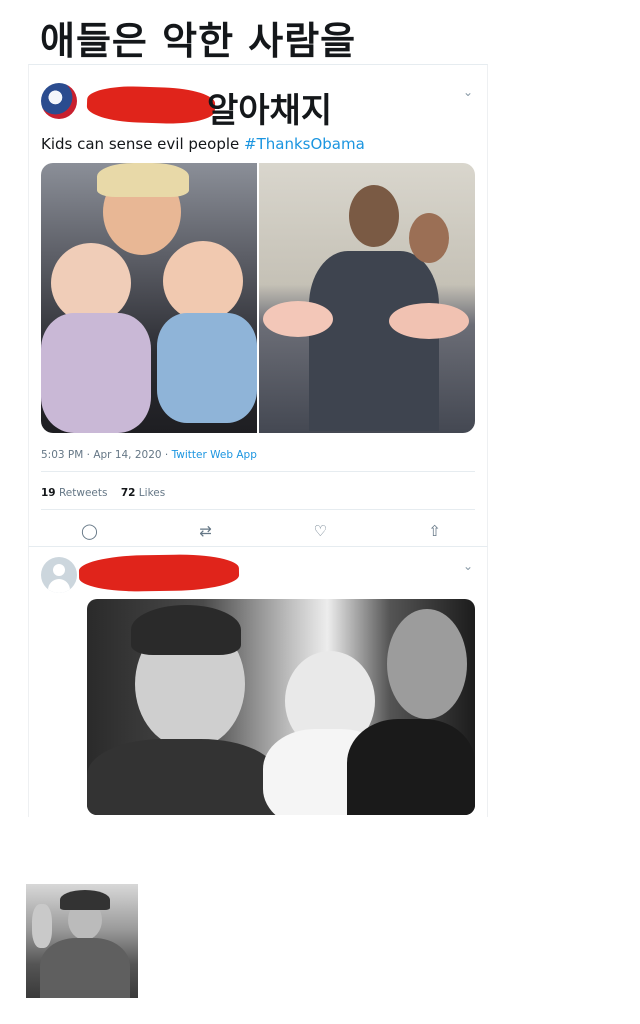 The height and width of the screenshot is (1024, 640). What do you see at coordinates (270, 111) in the screenshot?
I see `overlay-caption: 알아채지` at bounding box center [270, 111].